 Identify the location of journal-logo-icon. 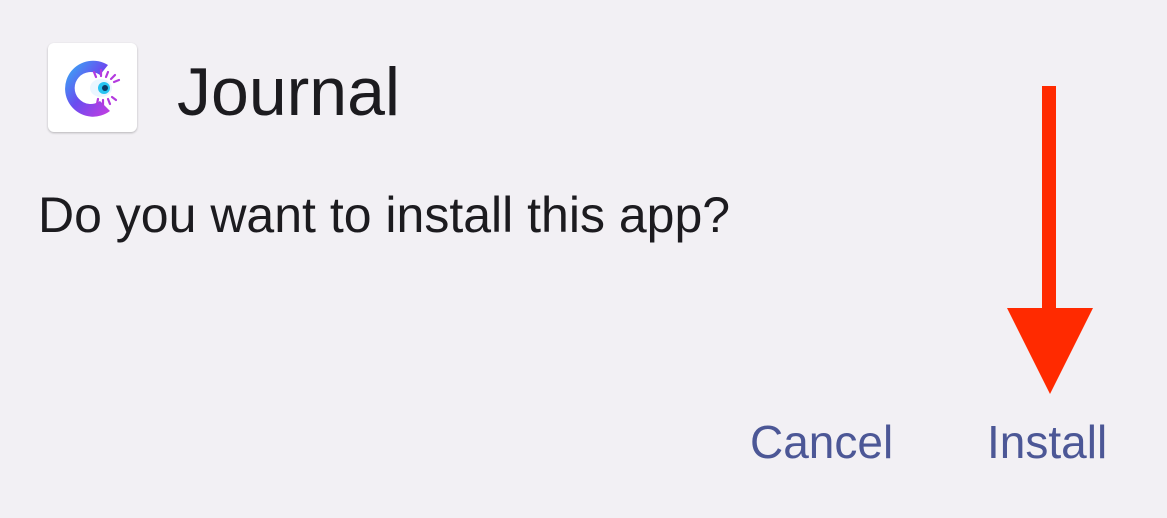
(92, 88).